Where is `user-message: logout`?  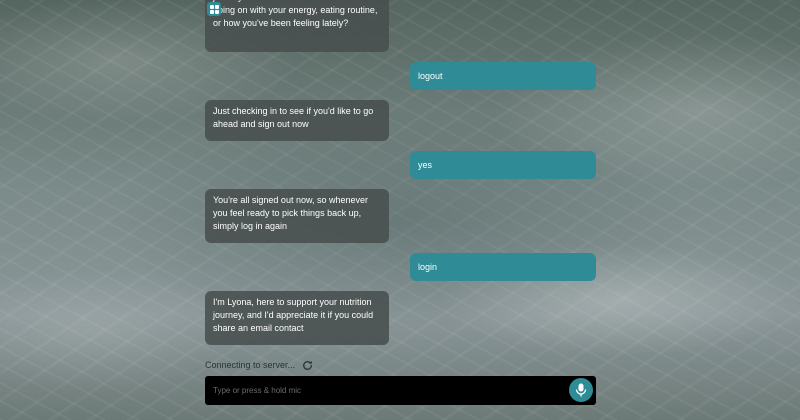 user-message: logout is located at coordinates (503, 76).